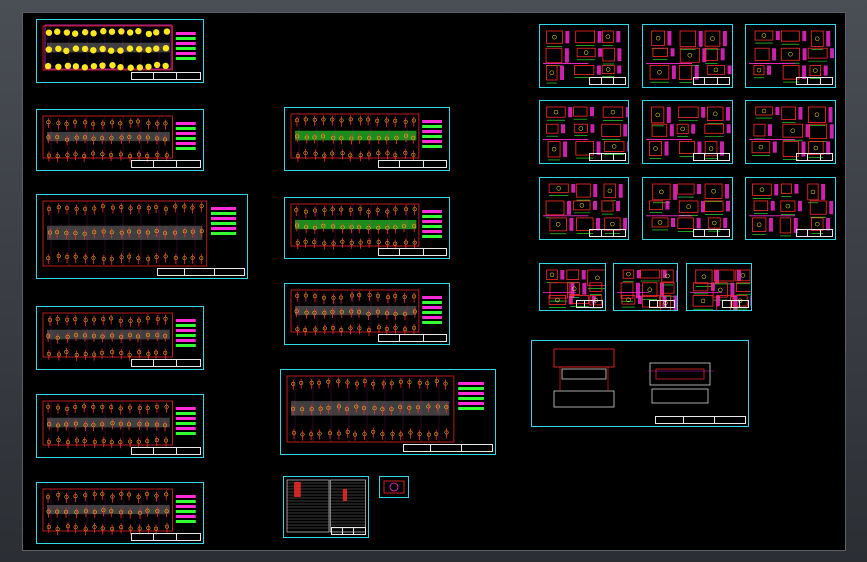 The width and height of the screenshot is (867, 562). I want to click on assembly-sheet, so click(640, 383).